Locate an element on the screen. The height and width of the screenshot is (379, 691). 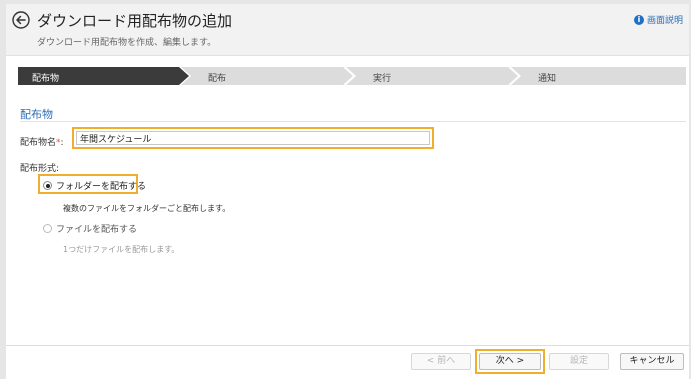
file-distribution-option: ファイルを配布する is located at coordinates (90, 228).